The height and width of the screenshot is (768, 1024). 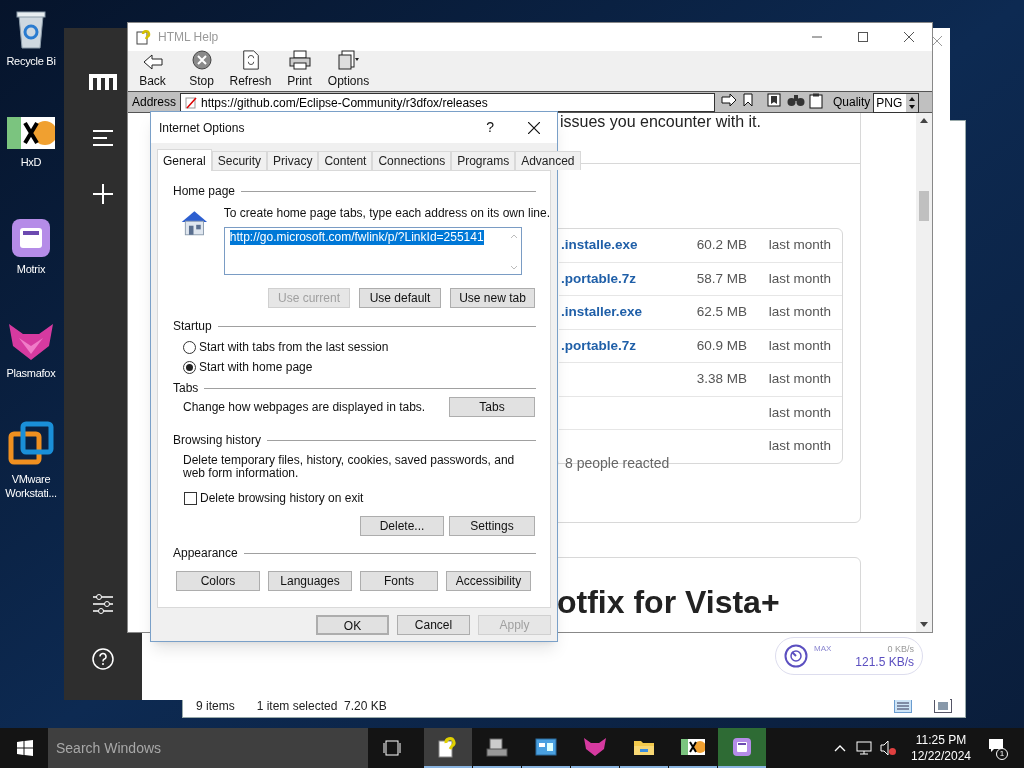 I want to click on tabs-description: Change how webpages are displayed in tabs., so click(x=305, y=407).